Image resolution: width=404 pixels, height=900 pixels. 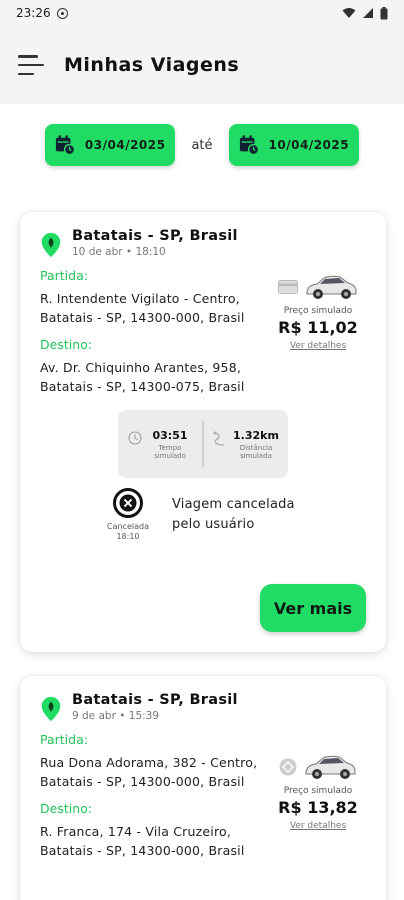 I want to click on time-value: 03:51, so click(x=170, y=435).